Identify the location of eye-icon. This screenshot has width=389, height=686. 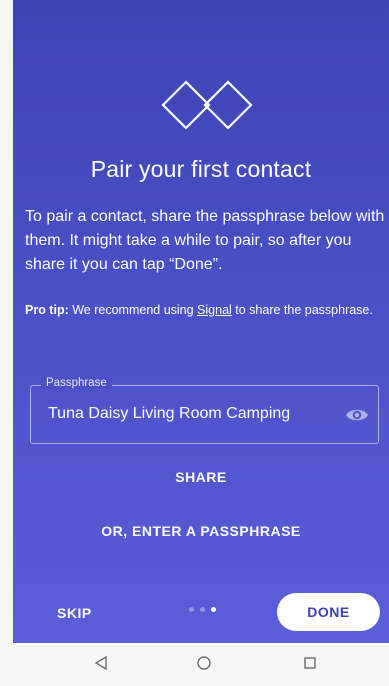
(357, 415).